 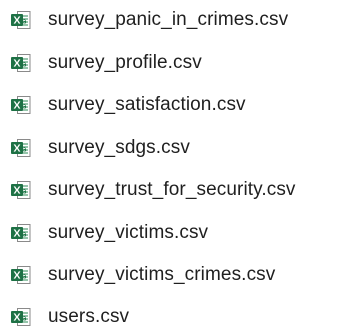 I want to click on file-item-survey-victims-crimes: a survey_victims_crimes.csv, so click(x=172, y=275).